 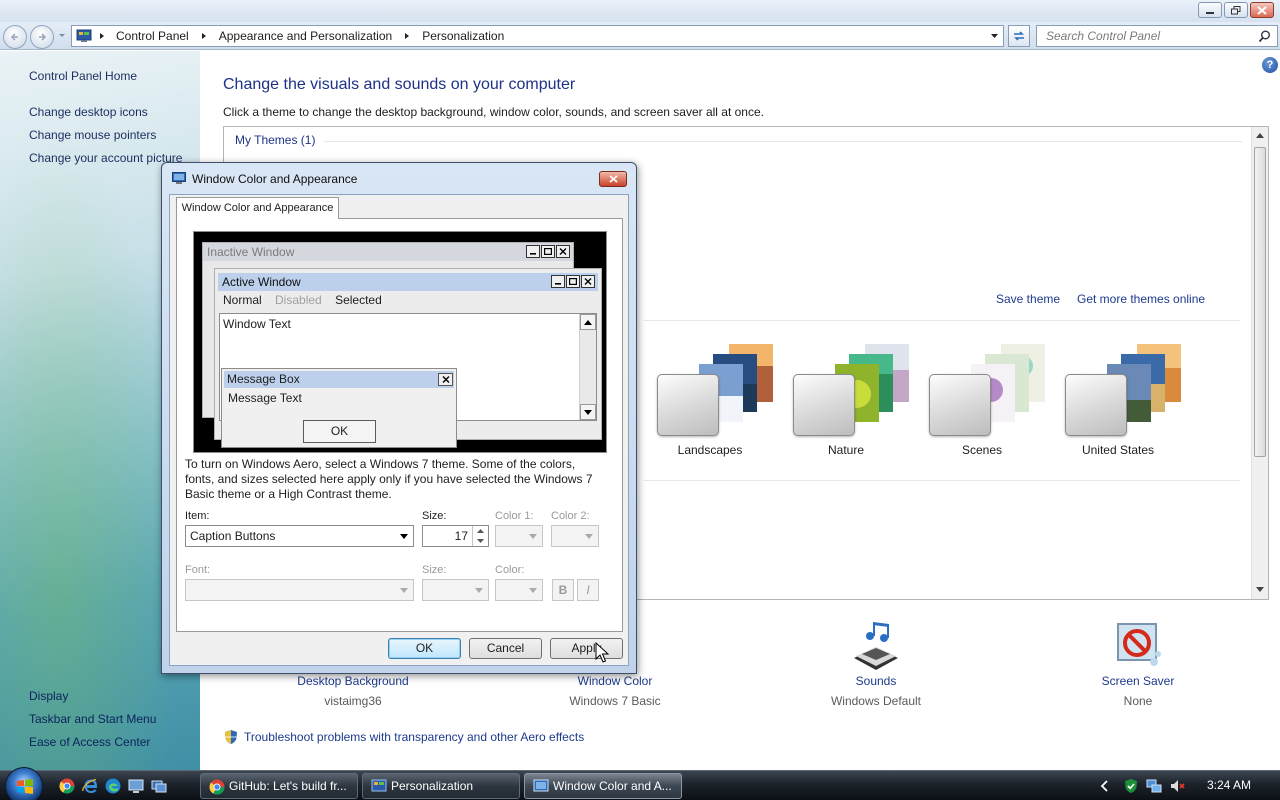 I want to click on screen-saver-link: Screen Saver, so click(x=1138, y=681).